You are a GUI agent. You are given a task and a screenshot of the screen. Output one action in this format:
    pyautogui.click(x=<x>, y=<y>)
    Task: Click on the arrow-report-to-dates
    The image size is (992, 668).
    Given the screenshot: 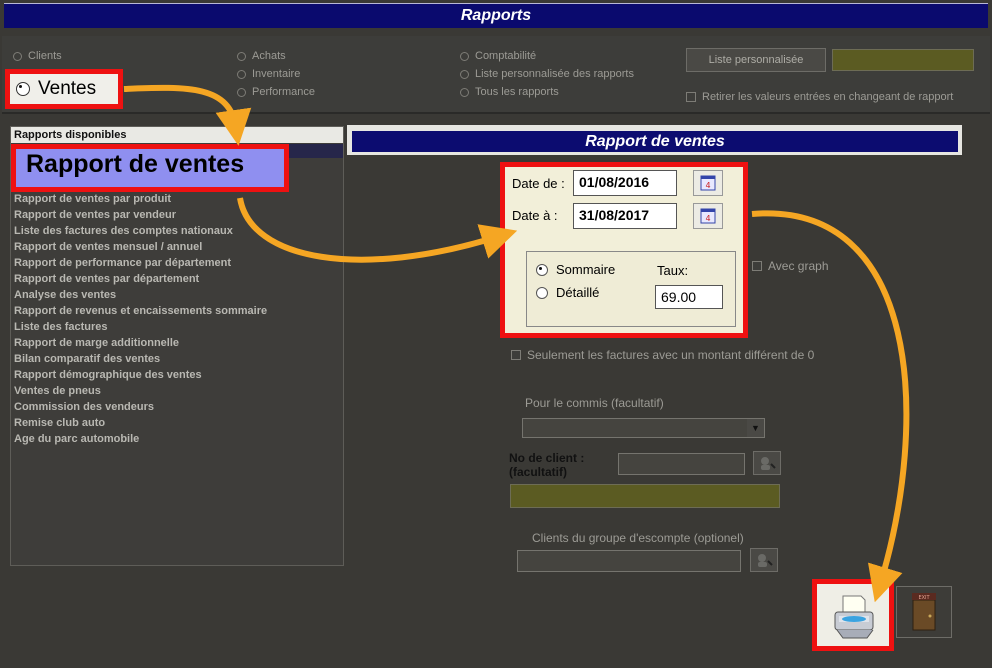 What is the action you would take?
    pyautogui.click(x=377, y=230)
    